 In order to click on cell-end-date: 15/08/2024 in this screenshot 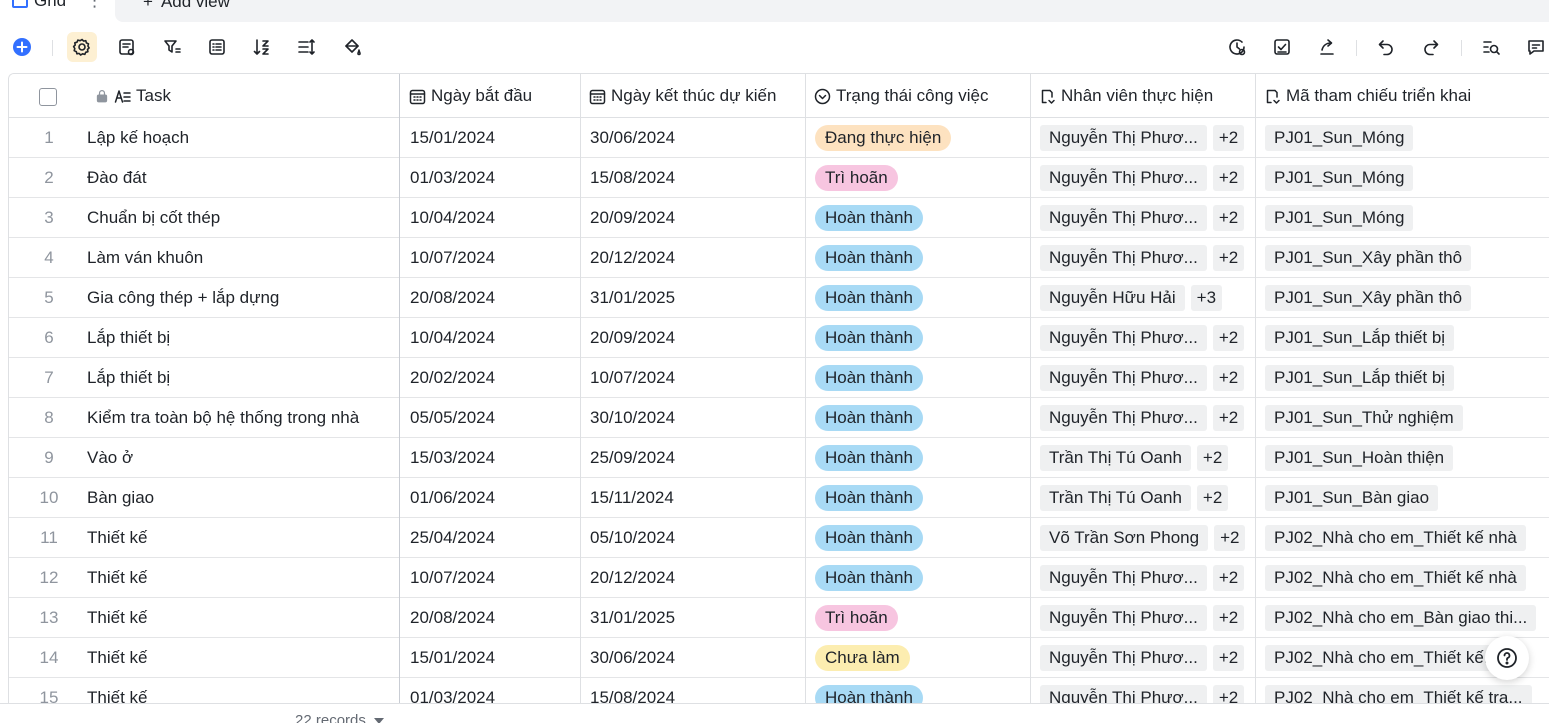, I will do `click(701, 177)`.